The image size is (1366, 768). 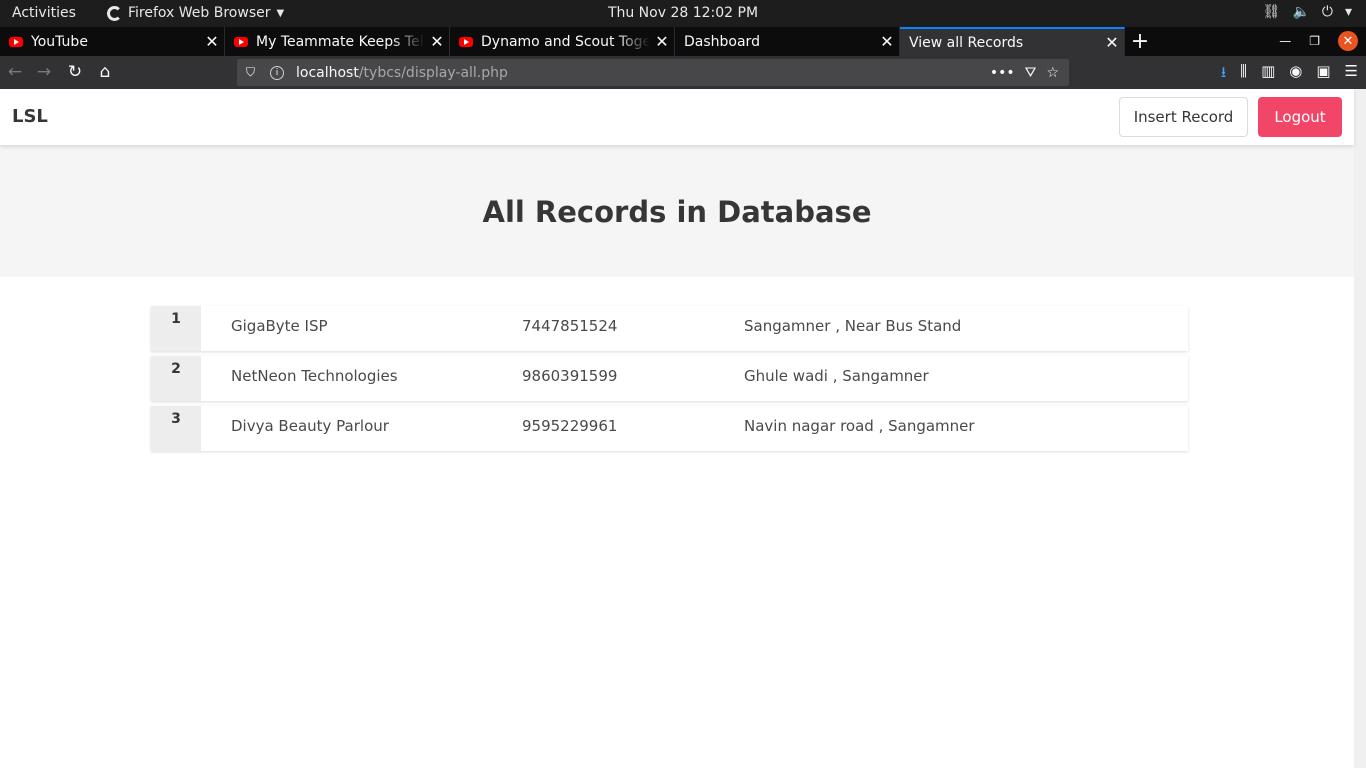 What do you see at coordinates (853, 326) in the screenshot?
I see `record-address: Sangamner , Near Bus Stand` at bounding box center [853, 326].